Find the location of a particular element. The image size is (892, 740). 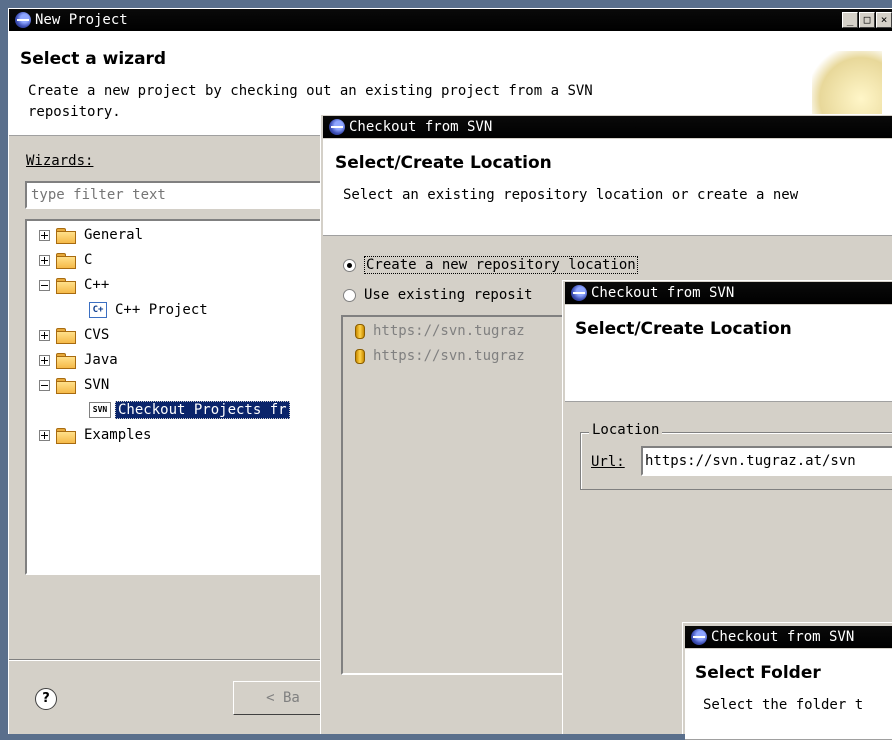

tree-item-svn: SVN is located at coordinates (74, 385).